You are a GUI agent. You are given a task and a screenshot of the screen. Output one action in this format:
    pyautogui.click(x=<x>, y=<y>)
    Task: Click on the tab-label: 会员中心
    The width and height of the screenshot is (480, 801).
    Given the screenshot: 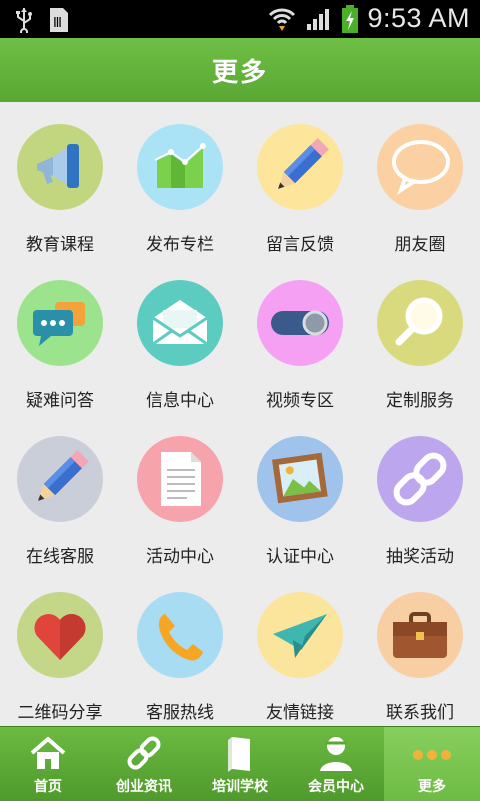 What is the action you would take?
    pyautogui.click(x=336, y=787)
    